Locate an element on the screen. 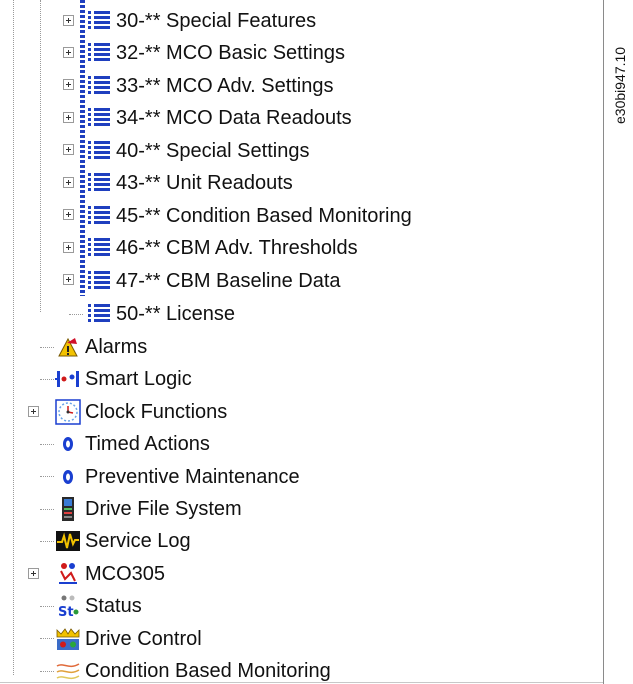  tree-item-param-group: 46-** CBM Adv. Thresholds is located at coordinates (222, 248).